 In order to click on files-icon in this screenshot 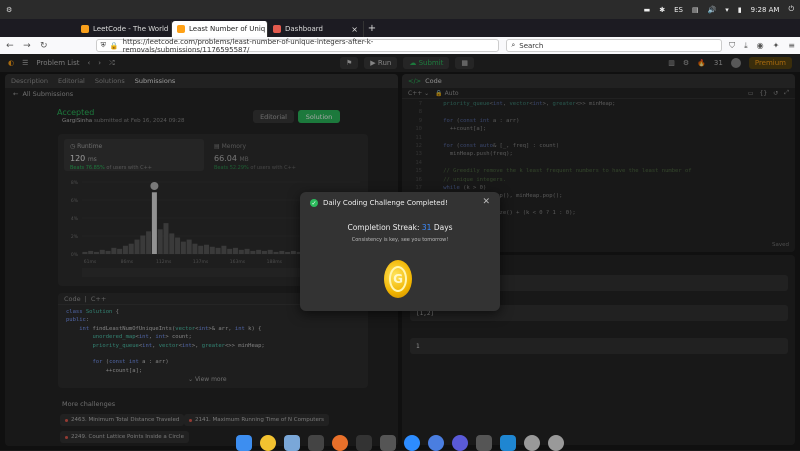, I will do `click(292, 443)`.